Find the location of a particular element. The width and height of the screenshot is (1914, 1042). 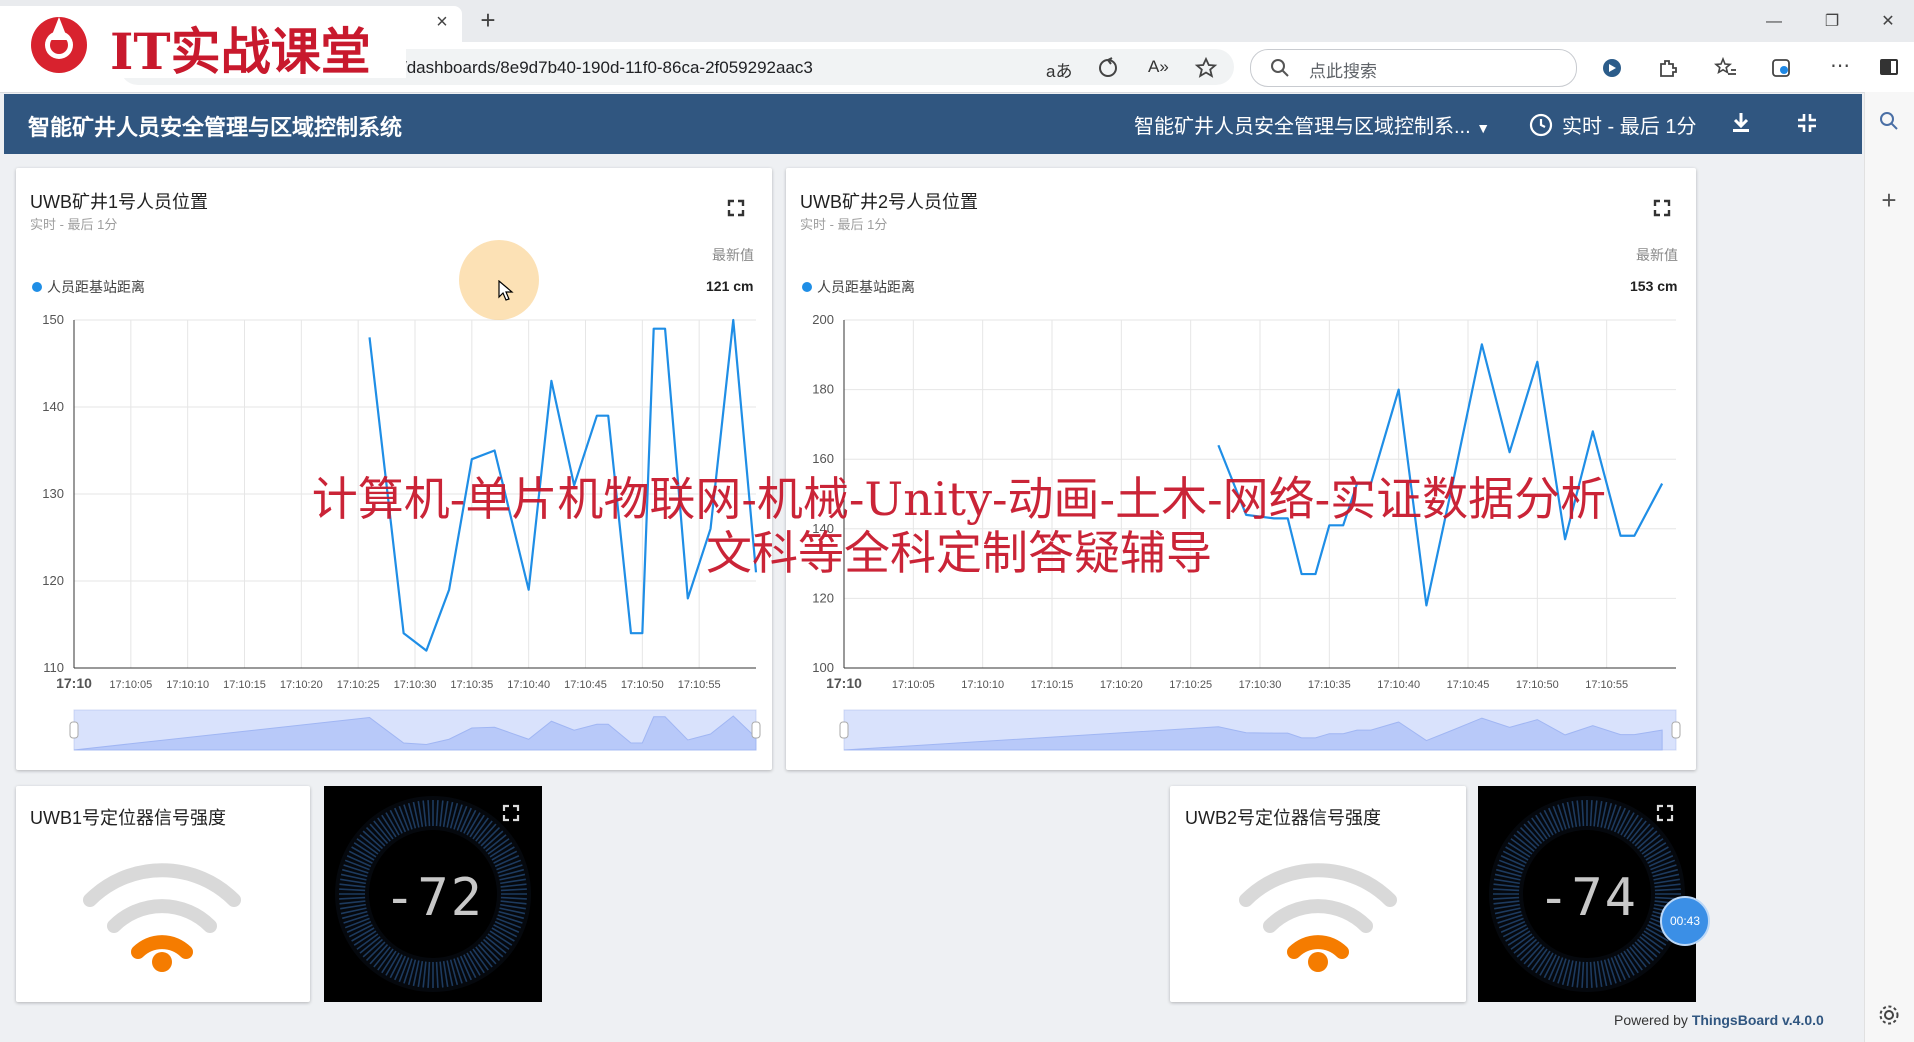

translate-icon: aあ is located at coordinates (1059, 69).